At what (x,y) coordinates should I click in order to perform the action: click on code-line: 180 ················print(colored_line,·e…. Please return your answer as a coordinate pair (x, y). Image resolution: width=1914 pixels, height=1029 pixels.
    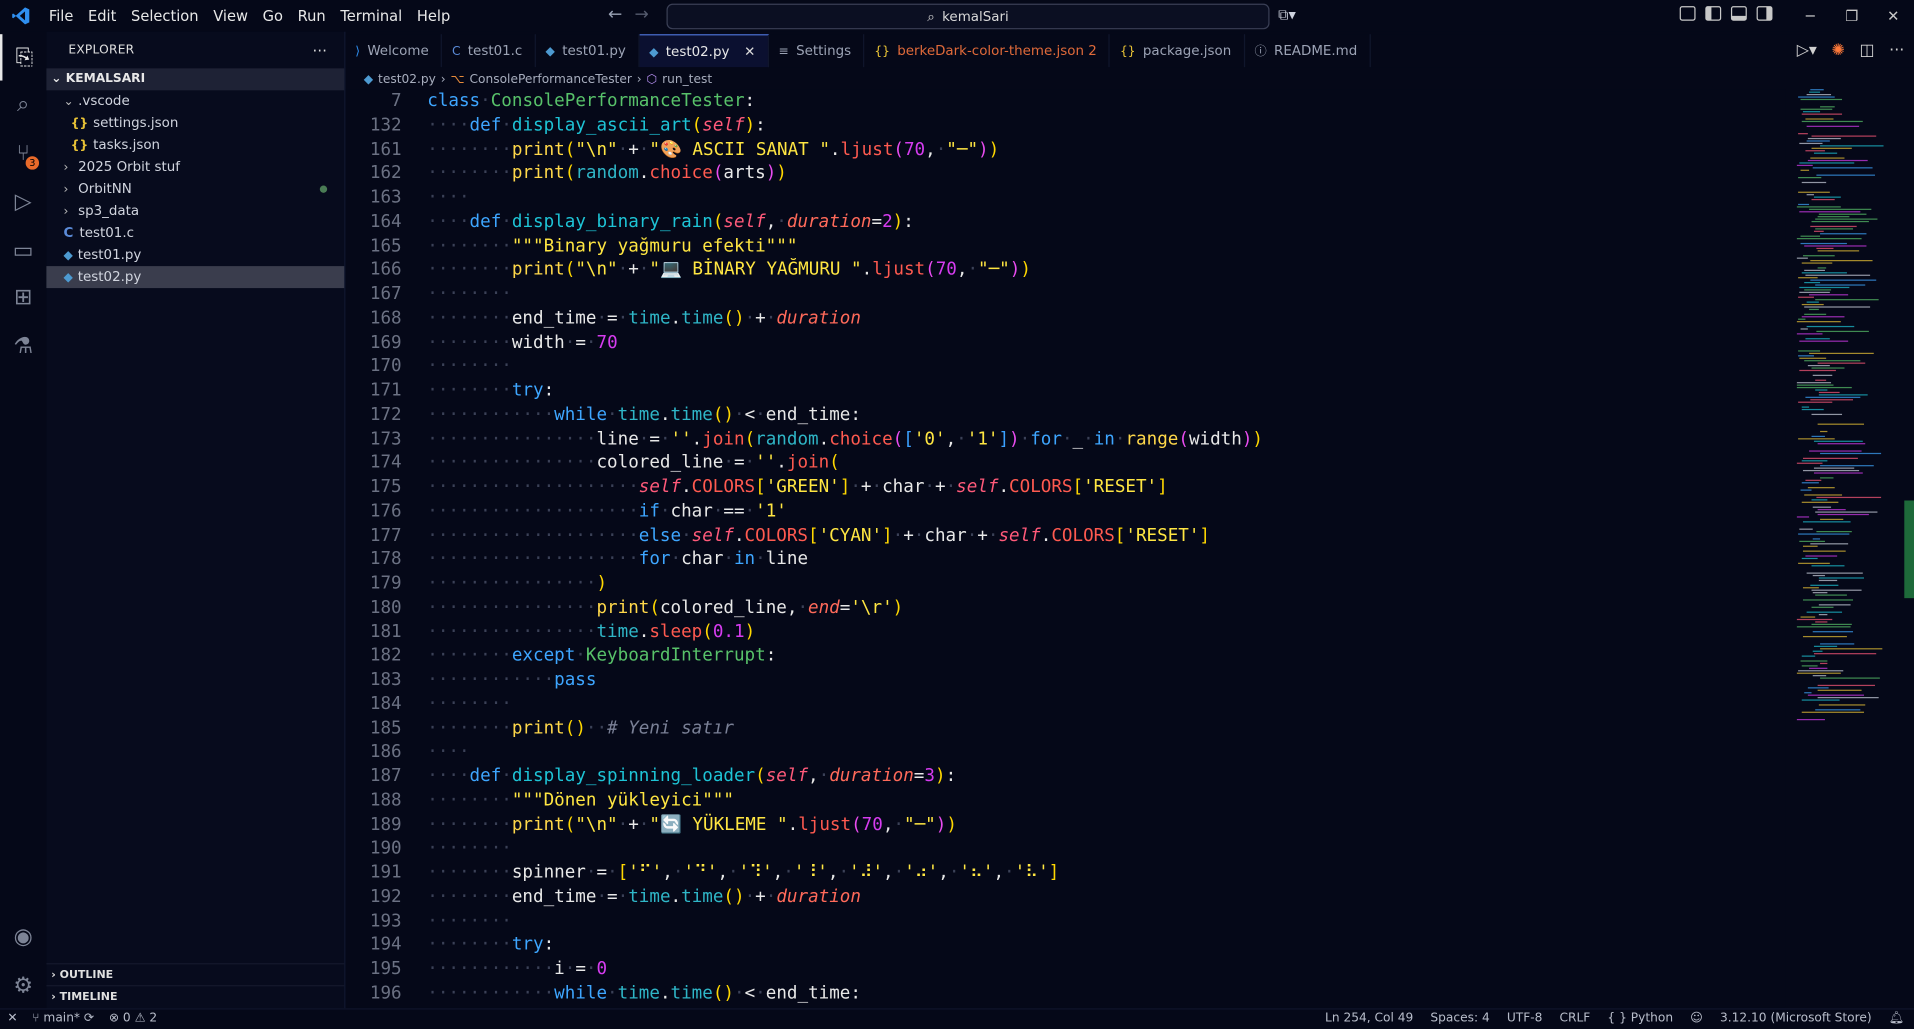
    Looking at the image, I should click on (1065, 607).